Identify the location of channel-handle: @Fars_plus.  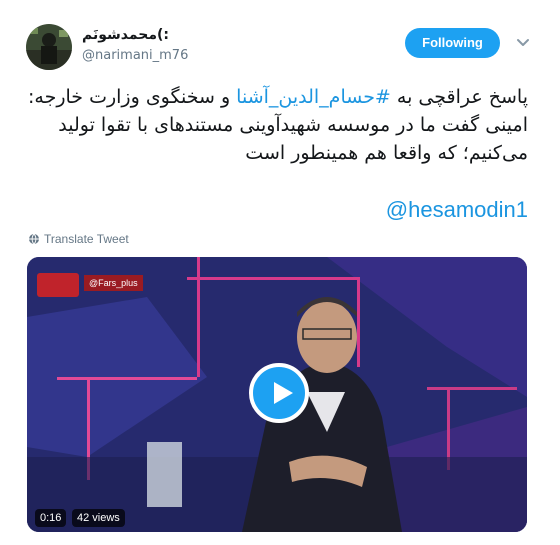
(113, 283).